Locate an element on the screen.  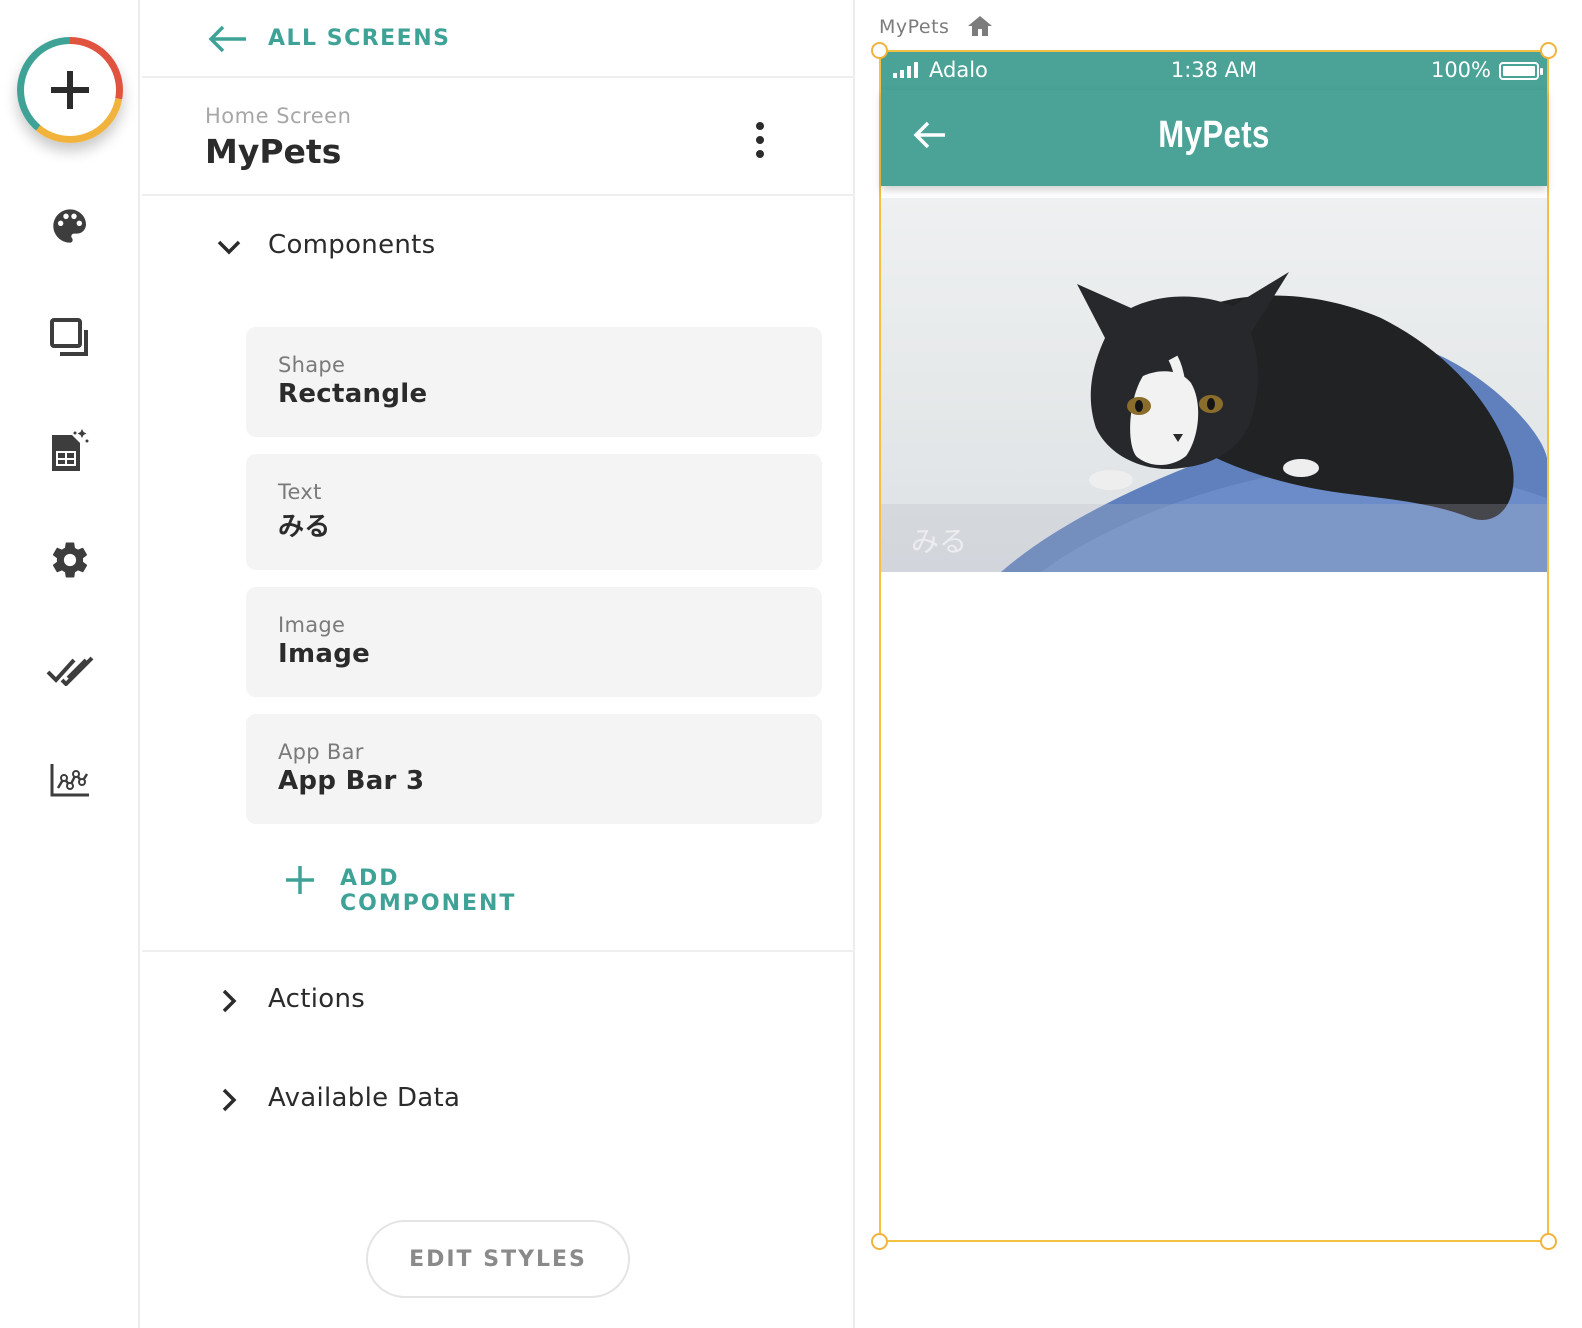
add-component-button: ADD COMPONENT is located at coordinates (434, 887).